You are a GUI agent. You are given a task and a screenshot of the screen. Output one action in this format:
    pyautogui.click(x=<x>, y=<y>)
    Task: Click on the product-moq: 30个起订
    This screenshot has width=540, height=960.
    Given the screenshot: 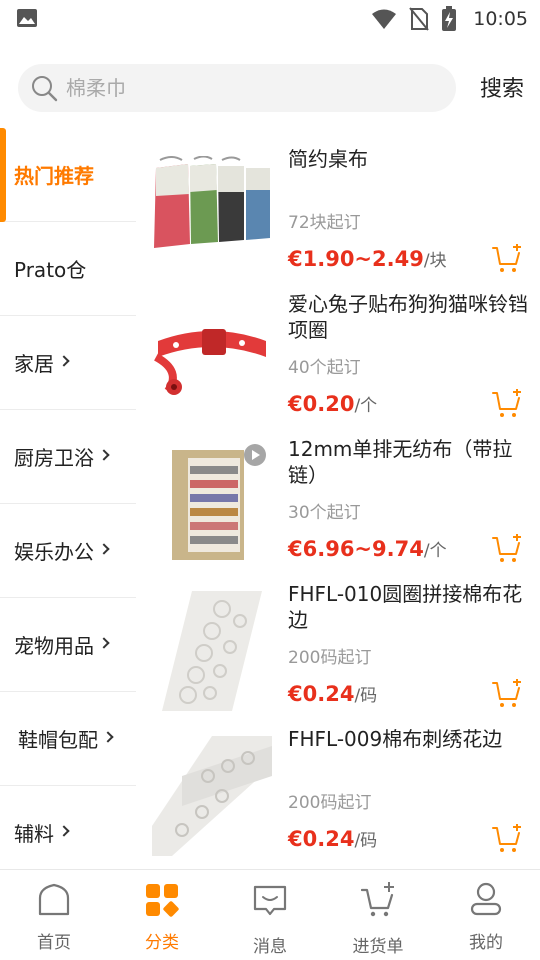 What is the action you would take?
    pyautogui.click(x=324, y=513)
    